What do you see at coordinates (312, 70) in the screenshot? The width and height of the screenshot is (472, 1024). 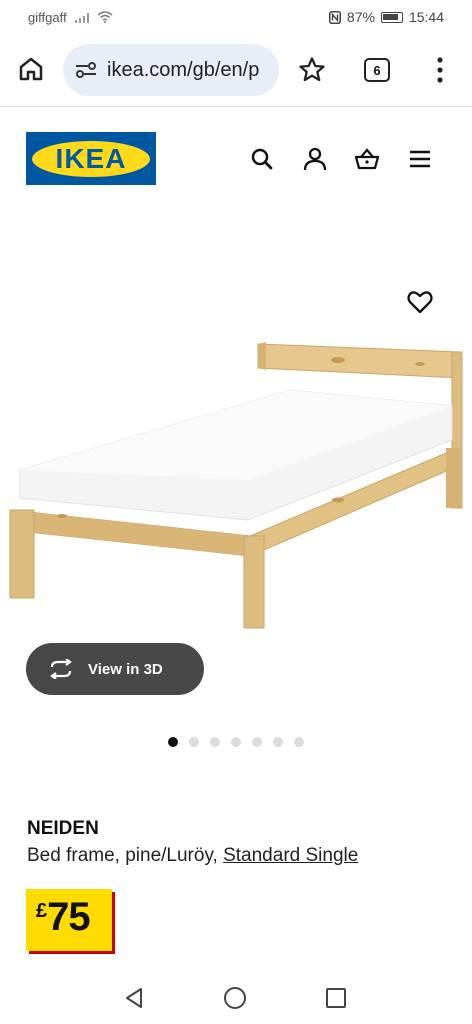 I see `bookmark-star-icon` at bounding box center [312, 70].